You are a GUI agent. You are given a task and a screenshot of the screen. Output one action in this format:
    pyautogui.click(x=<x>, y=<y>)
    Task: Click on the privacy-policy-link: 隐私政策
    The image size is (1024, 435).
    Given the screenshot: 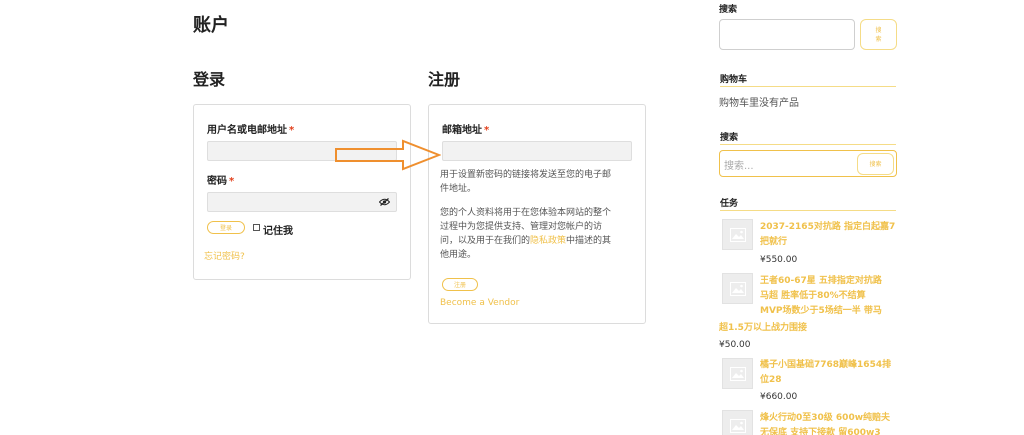 What is the action you would take?
    pyautogui.click(x=548, y=241)
    